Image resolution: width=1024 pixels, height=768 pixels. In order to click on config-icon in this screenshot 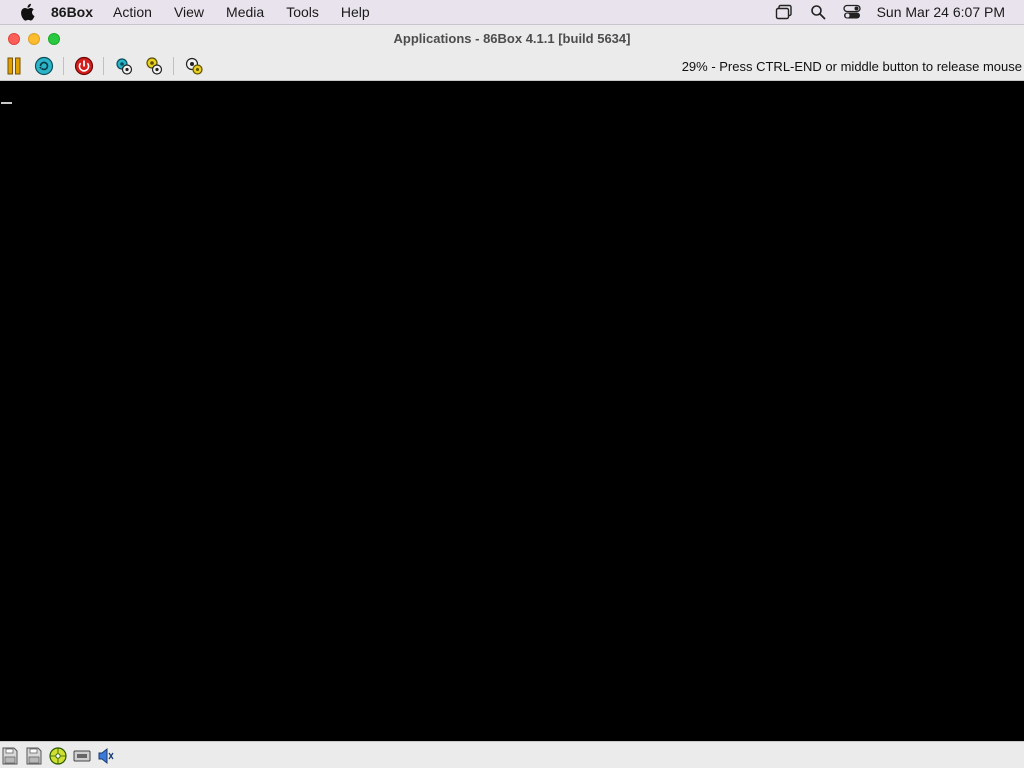, I will do `click(194, 66)`.